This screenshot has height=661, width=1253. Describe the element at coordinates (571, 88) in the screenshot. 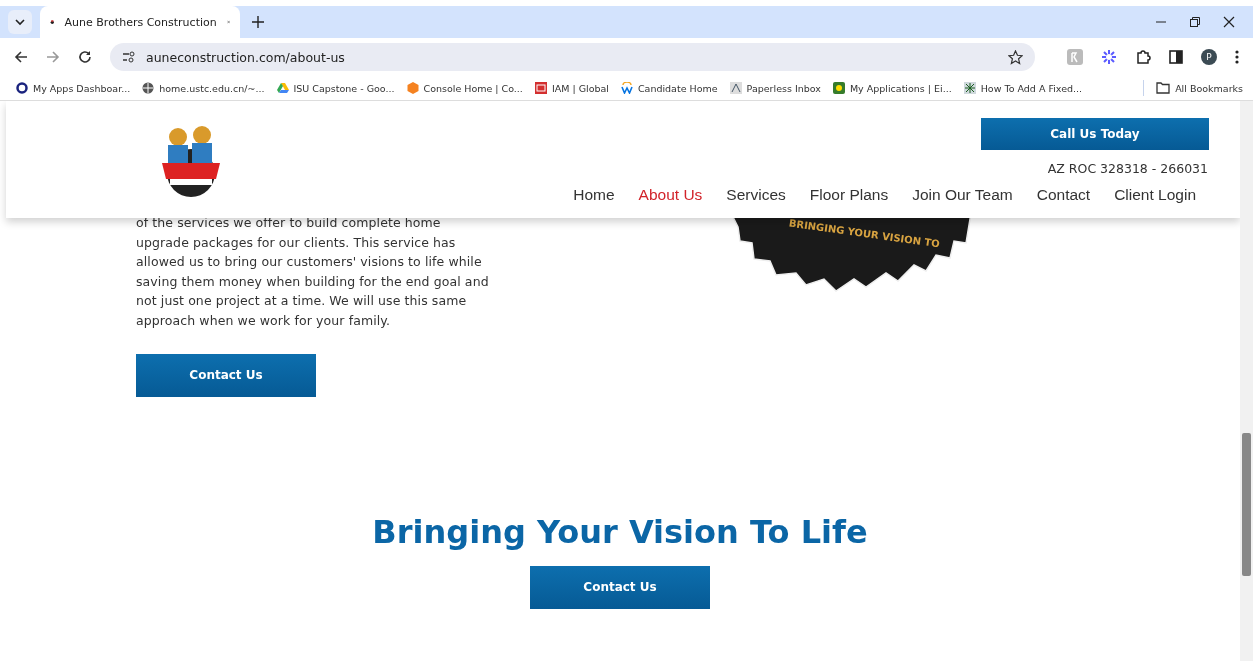

I see `bookmark-item: IAM | Global` at that location.